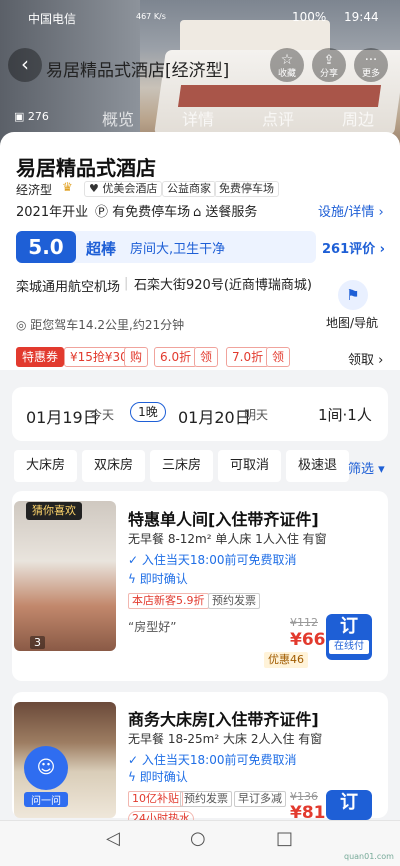 Image resolution: width=400 pixels, height=866 pixels. Describe the element at coordinates (246, 189) in the screenshot. I see `tag-free-parking: 免费停车场` at that location.